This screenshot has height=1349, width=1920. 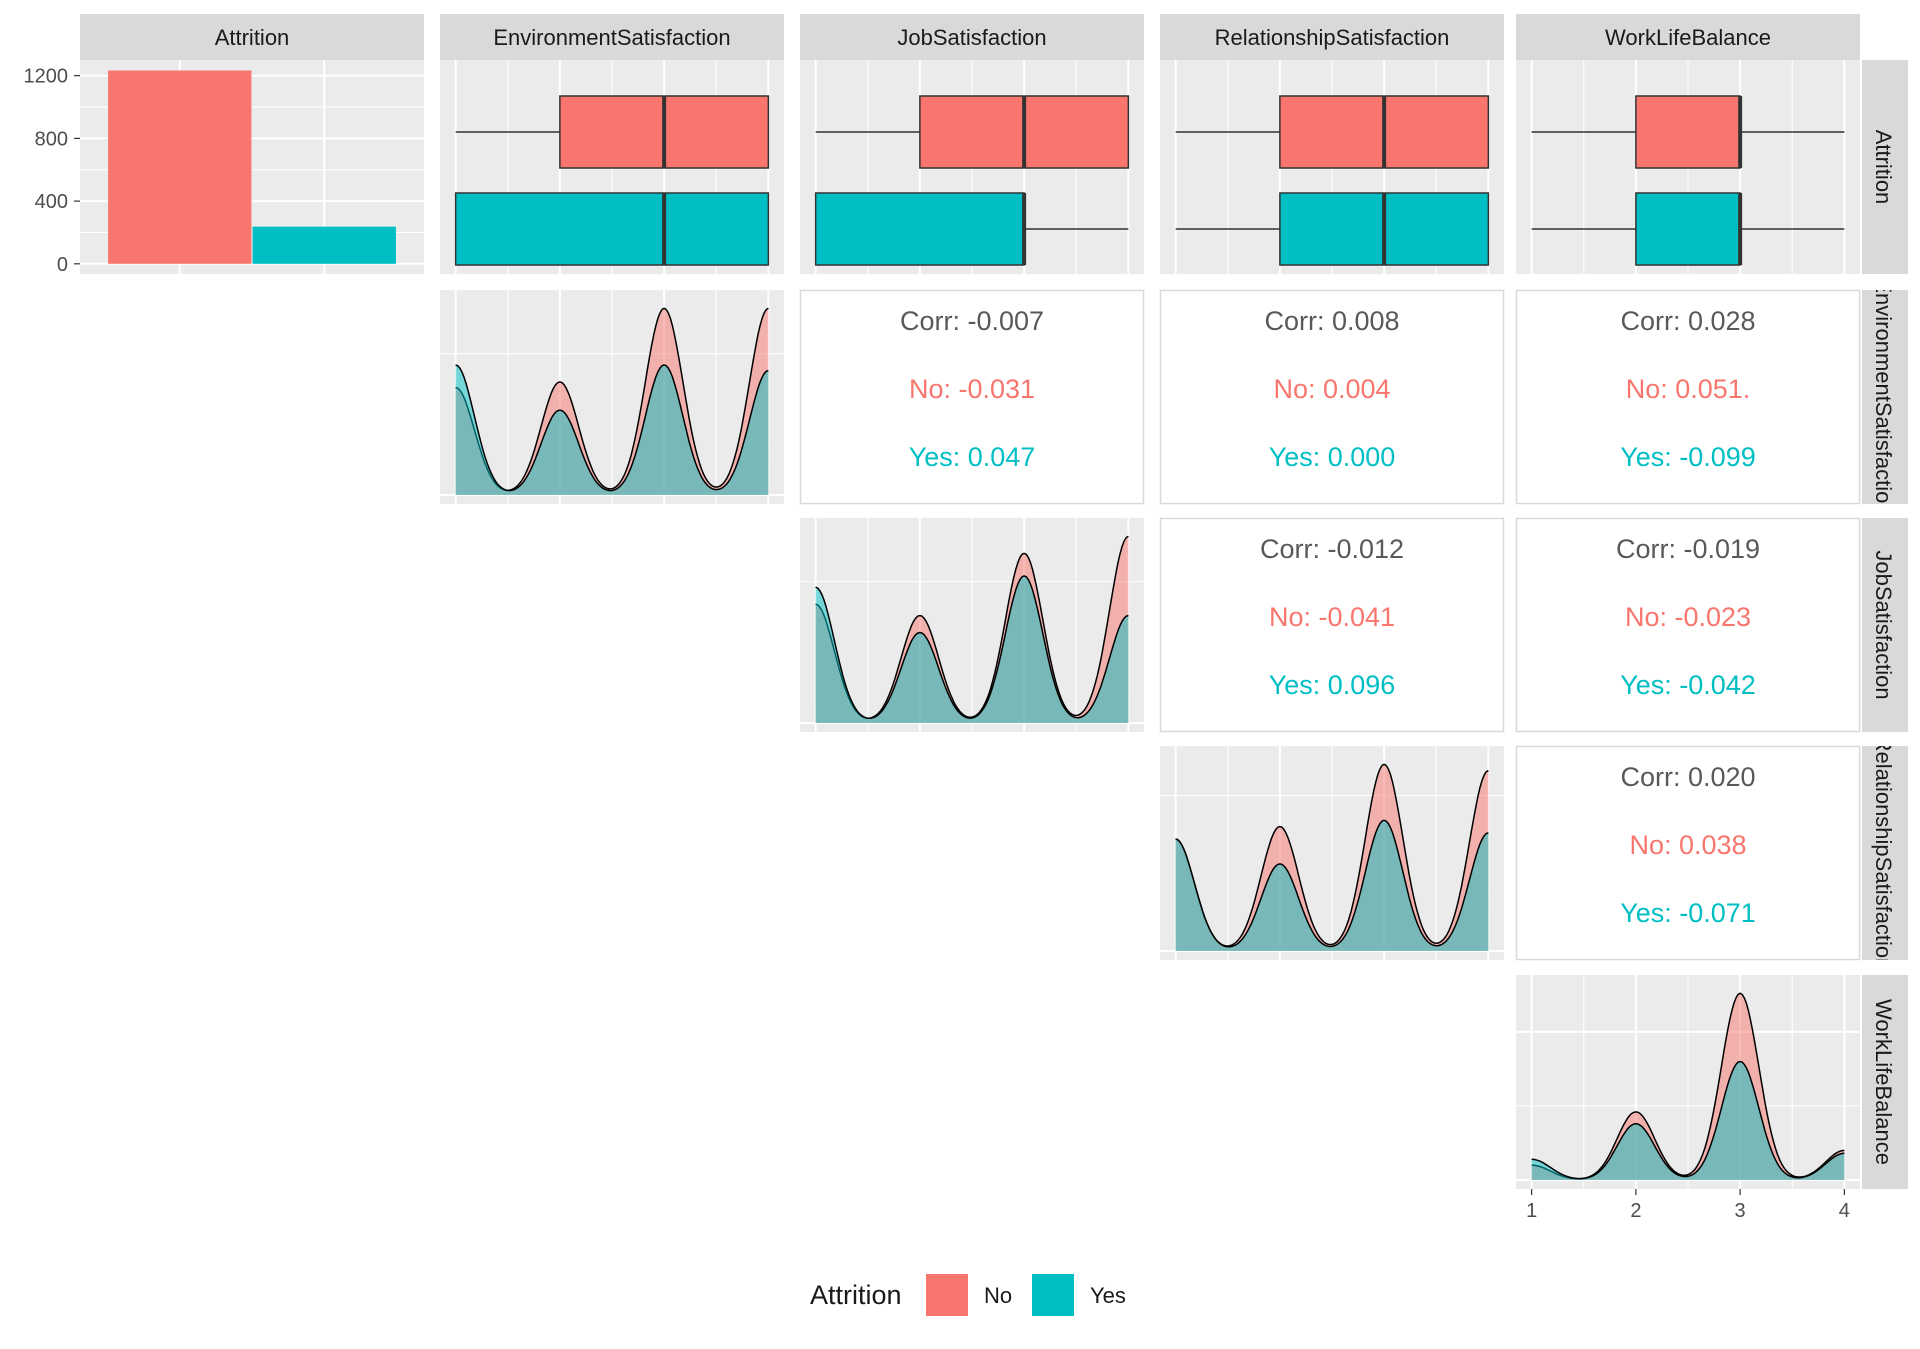 What do you see at coordinates (180, 167) in the screenshot?
I see `bar-no` at bounding box center [180, 167].